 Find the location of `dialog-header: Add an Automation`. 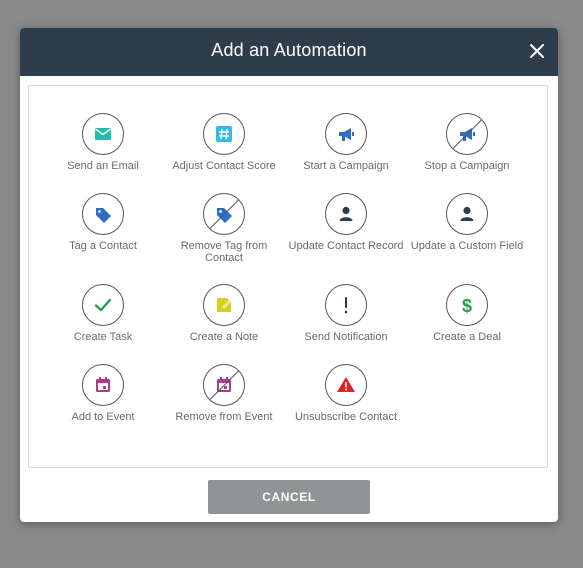

dialog-header: Add an Automation is located at coordinates (289, 52).